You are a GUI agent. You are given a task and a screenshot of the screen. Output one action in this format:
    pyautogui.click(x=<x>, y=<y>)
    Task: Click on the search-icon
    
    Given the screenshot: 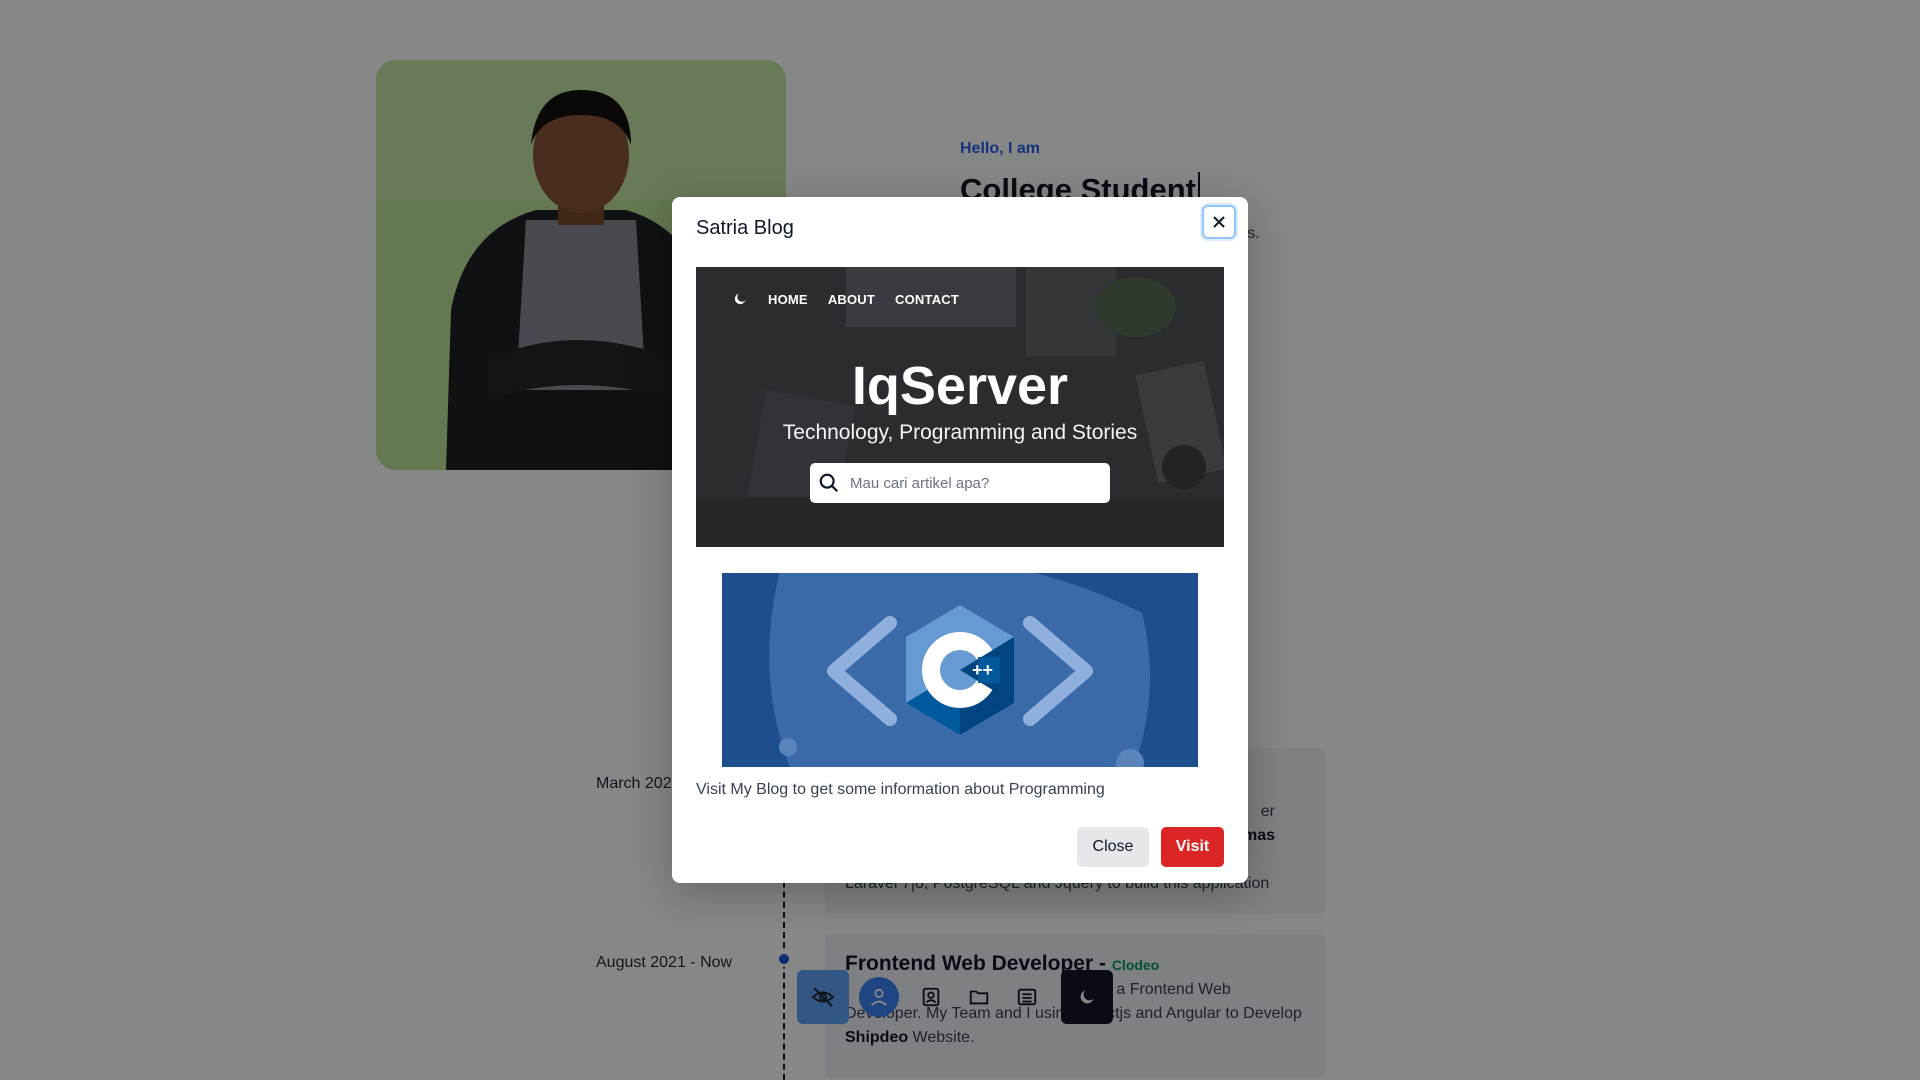 What is the action you would take?
    pyautogui.click(x=829, y=483)
    